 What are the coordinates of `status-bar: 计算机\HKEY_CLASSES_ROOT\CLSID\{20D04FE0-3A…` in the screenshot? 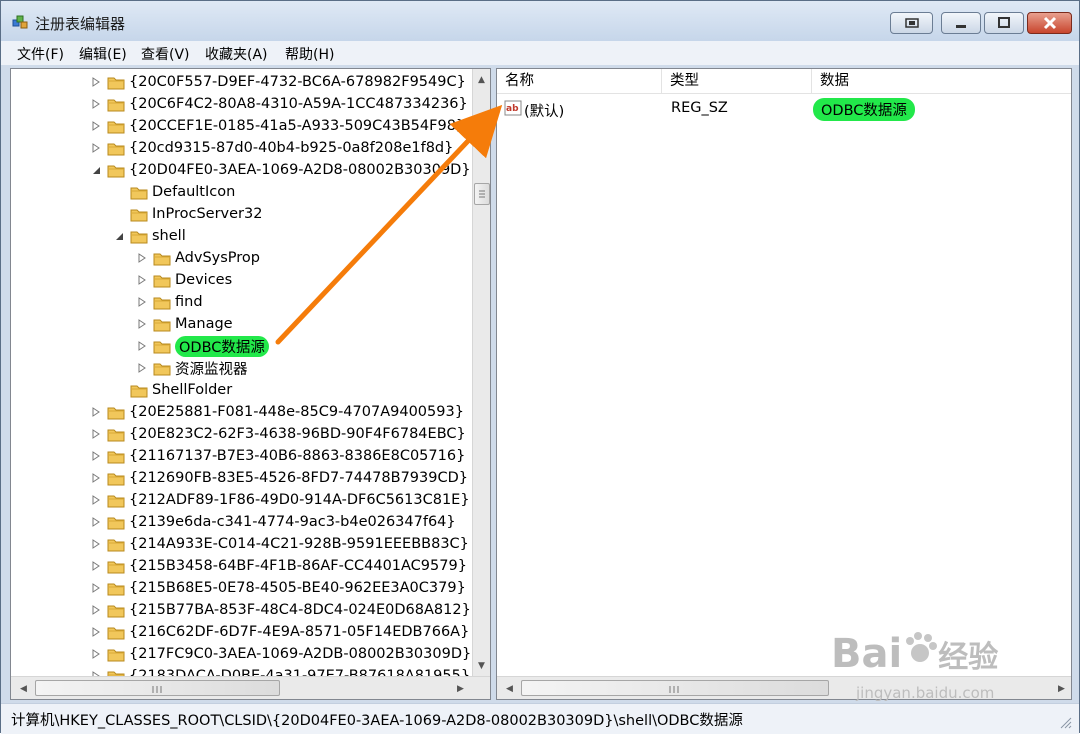 It's located at (540, 718).